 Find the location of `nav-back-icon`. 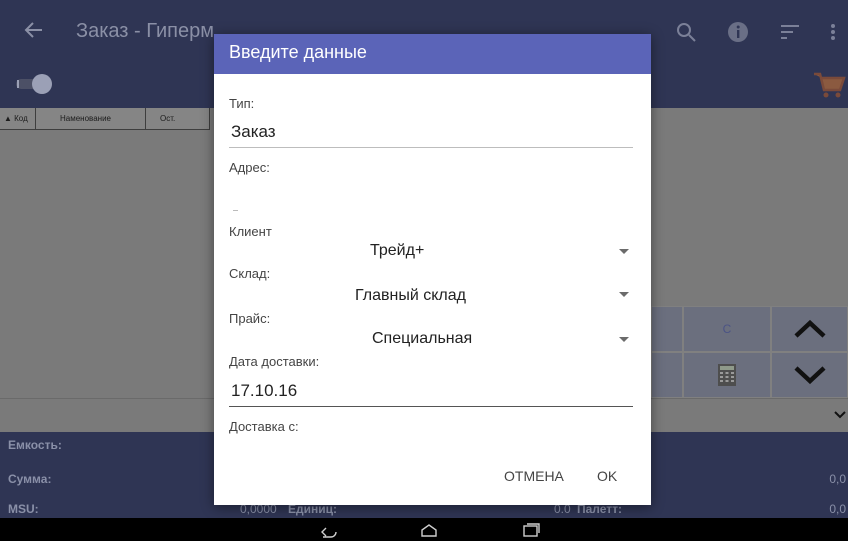

nav-back-icon is located at coordinates (329, 530).